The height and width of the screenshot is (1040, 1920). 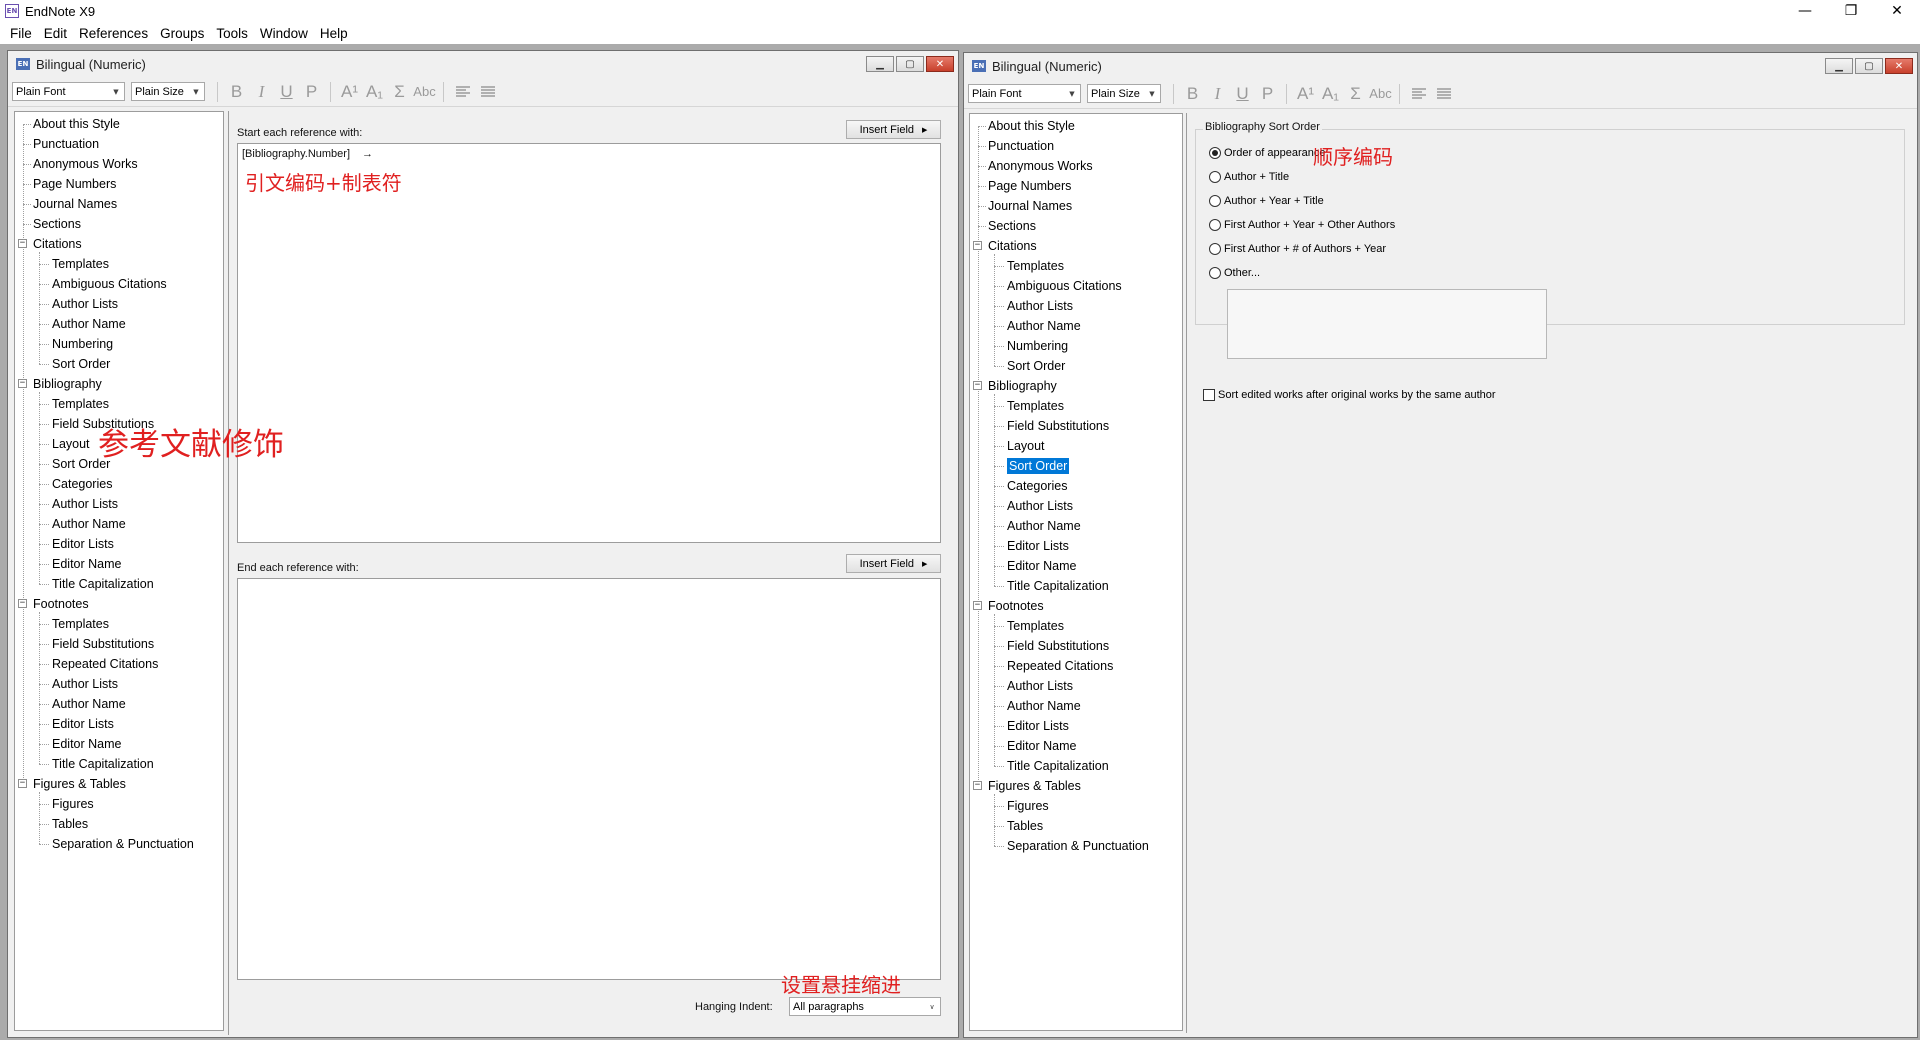 I want to click on hanging-indent-select: All paragraphs ∨, so click(x=865, y=1006).